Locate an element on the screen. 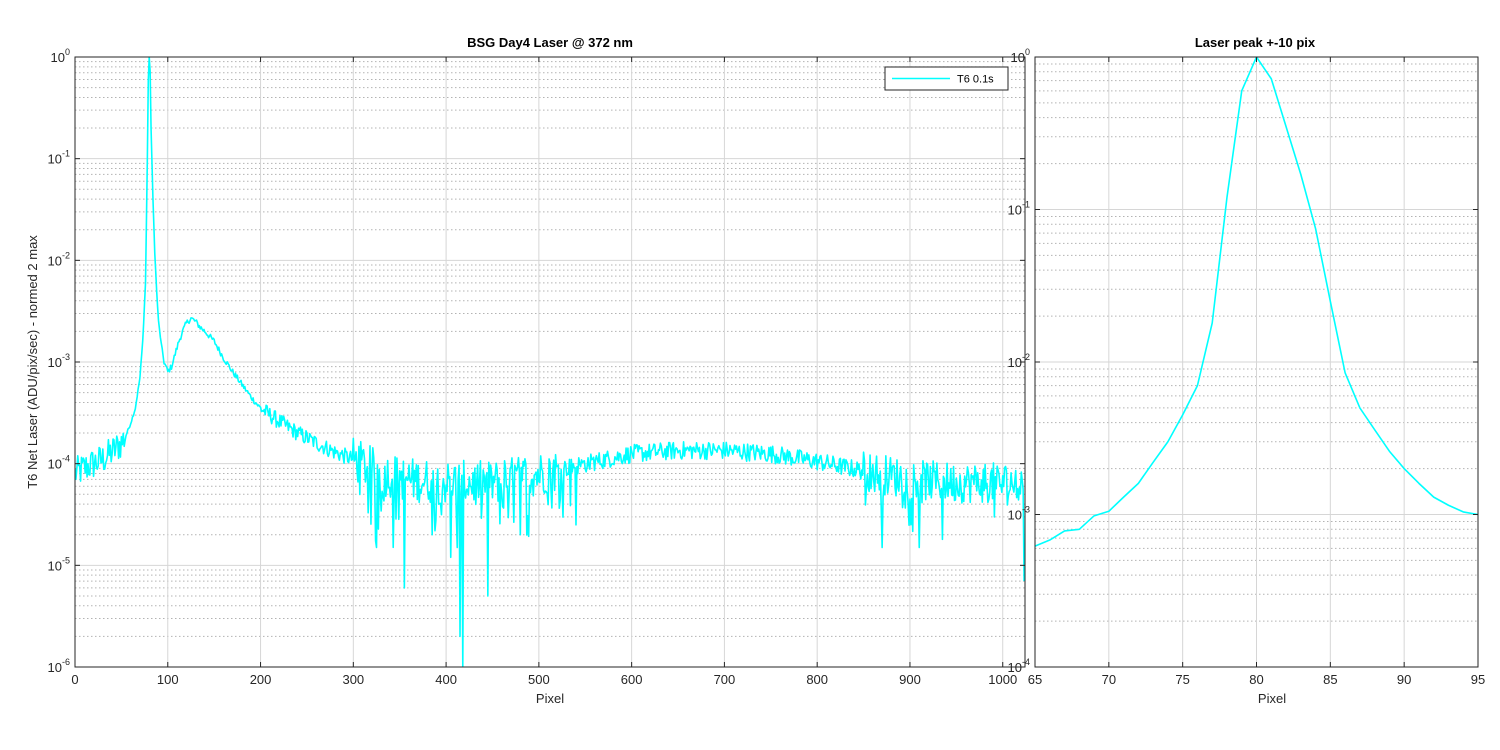 The height and width of the screenshot is (750, 1500). zoom-y-tick-label: 10-2 is located at coordinates (1019, 361).